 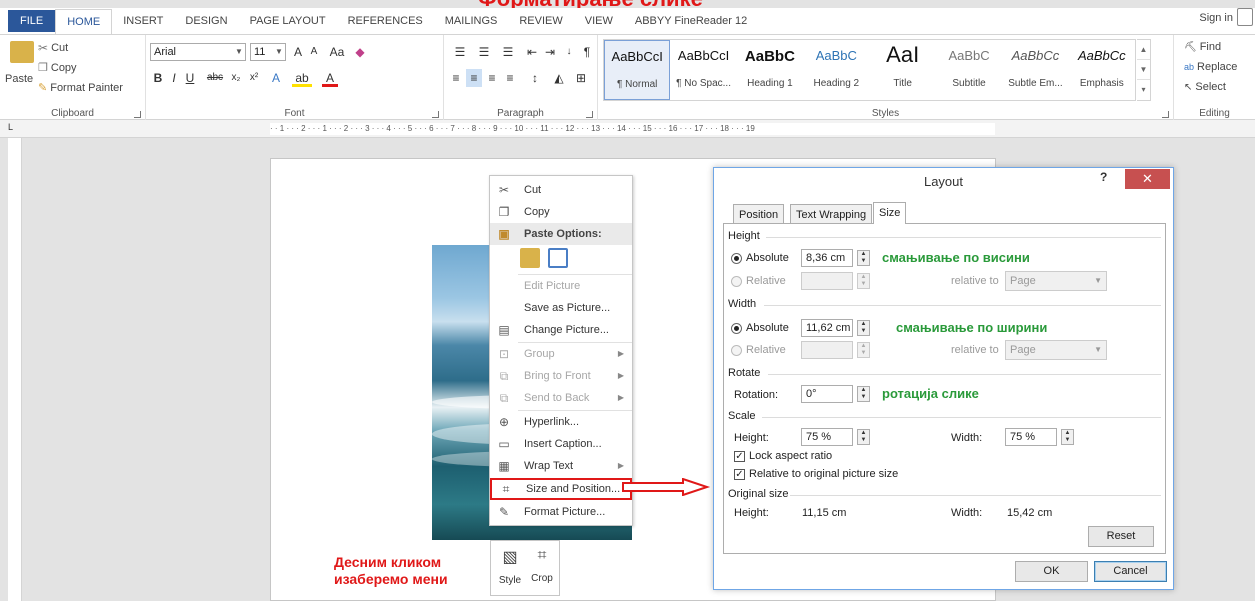 I want to click on scale-width-spinner: ▲ ▼, so click(x=1067, y=437).